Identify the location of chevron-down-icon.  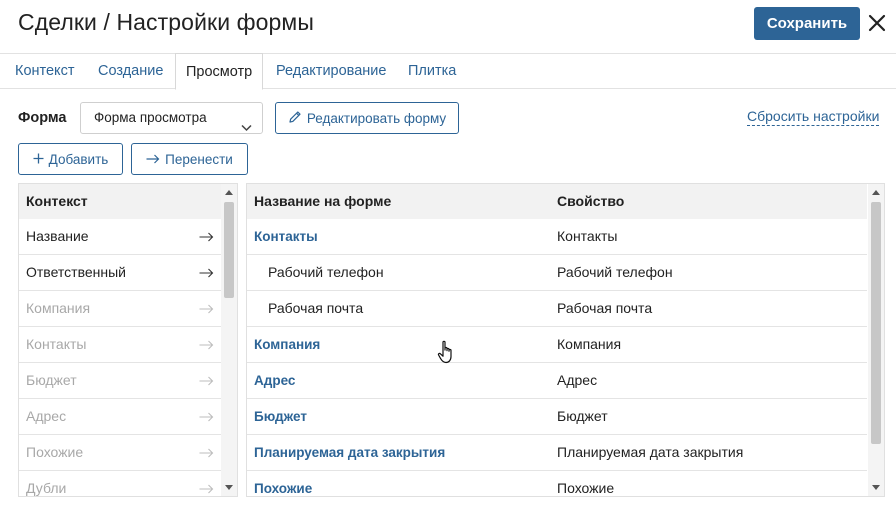
(246, 128).